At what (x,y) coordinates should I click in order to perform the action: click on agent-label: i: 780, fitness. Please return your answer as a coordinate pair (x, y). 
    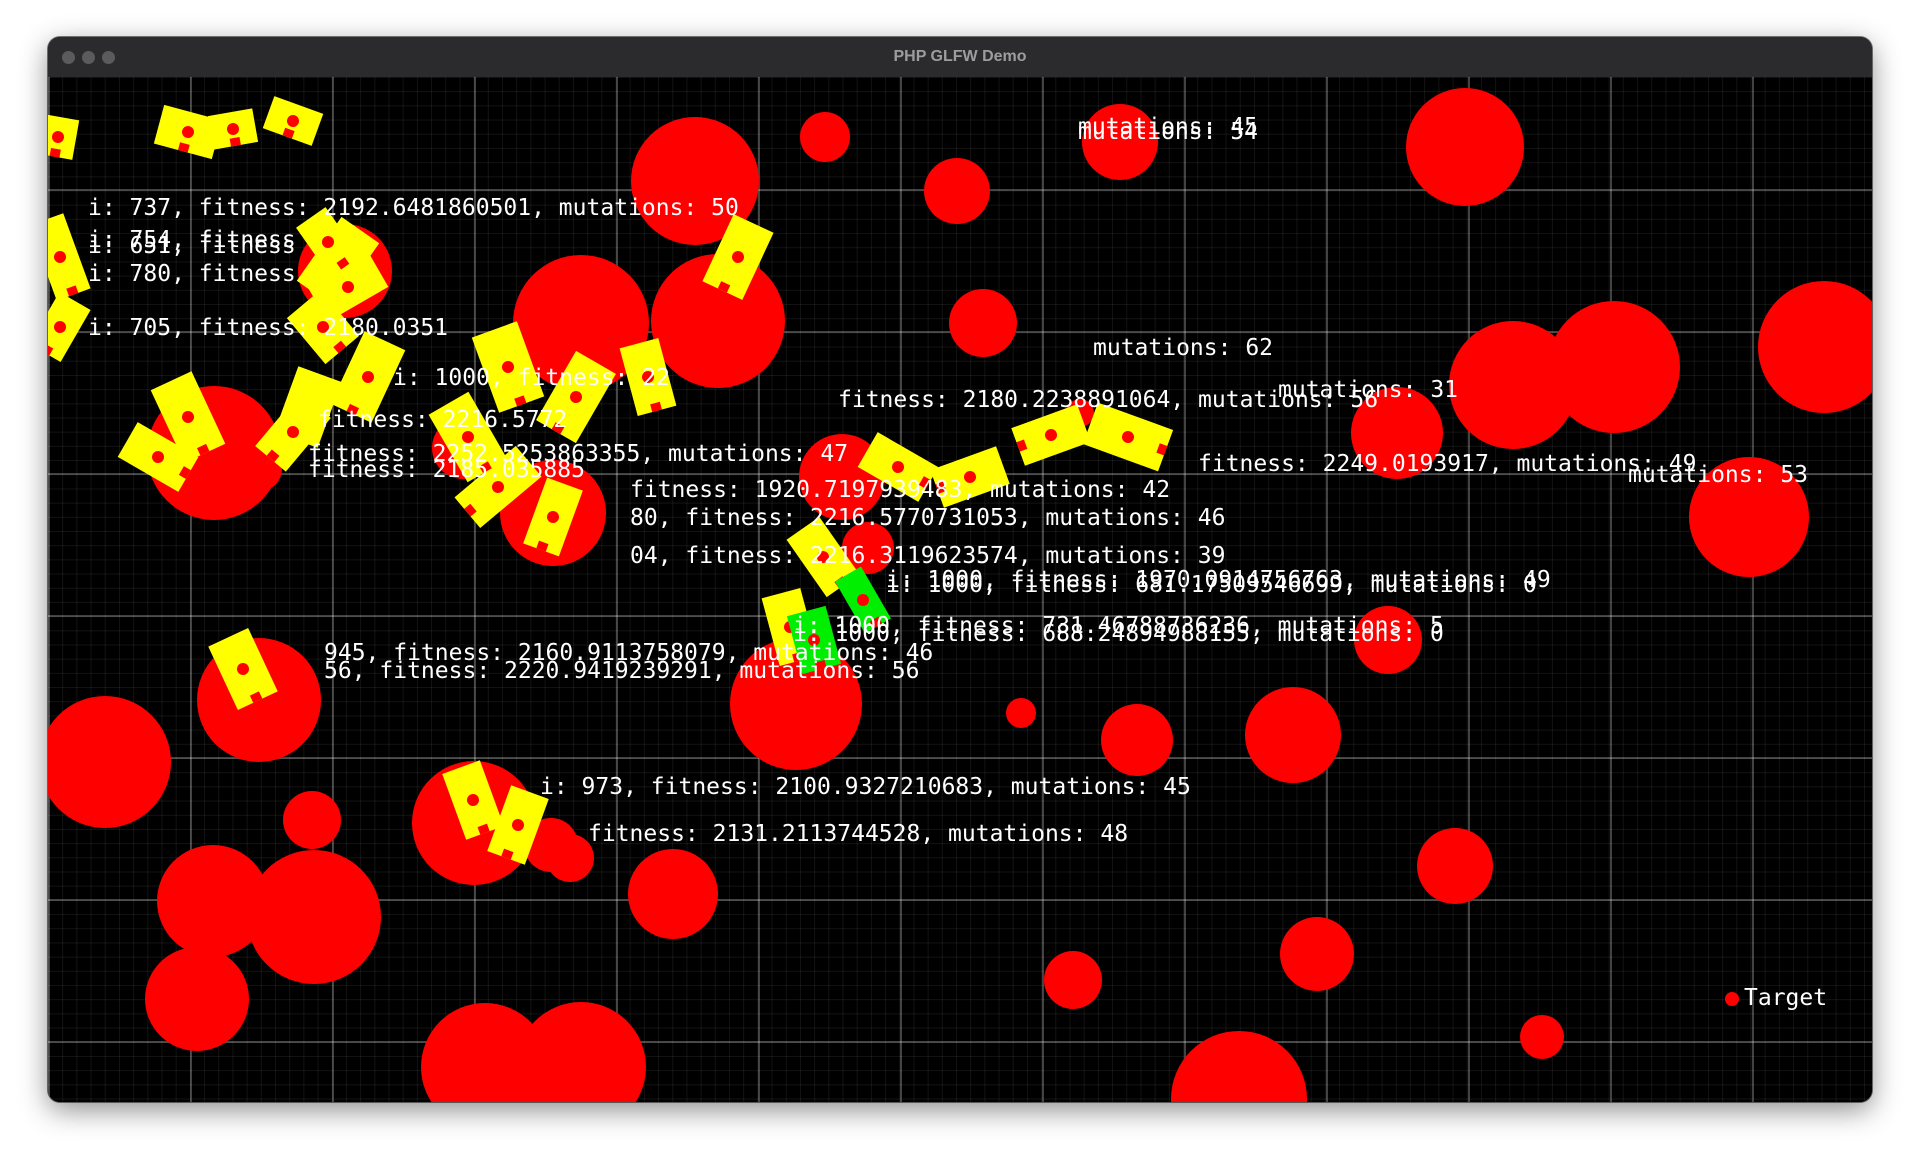
    Looking at the image, I should click on (192, 274).